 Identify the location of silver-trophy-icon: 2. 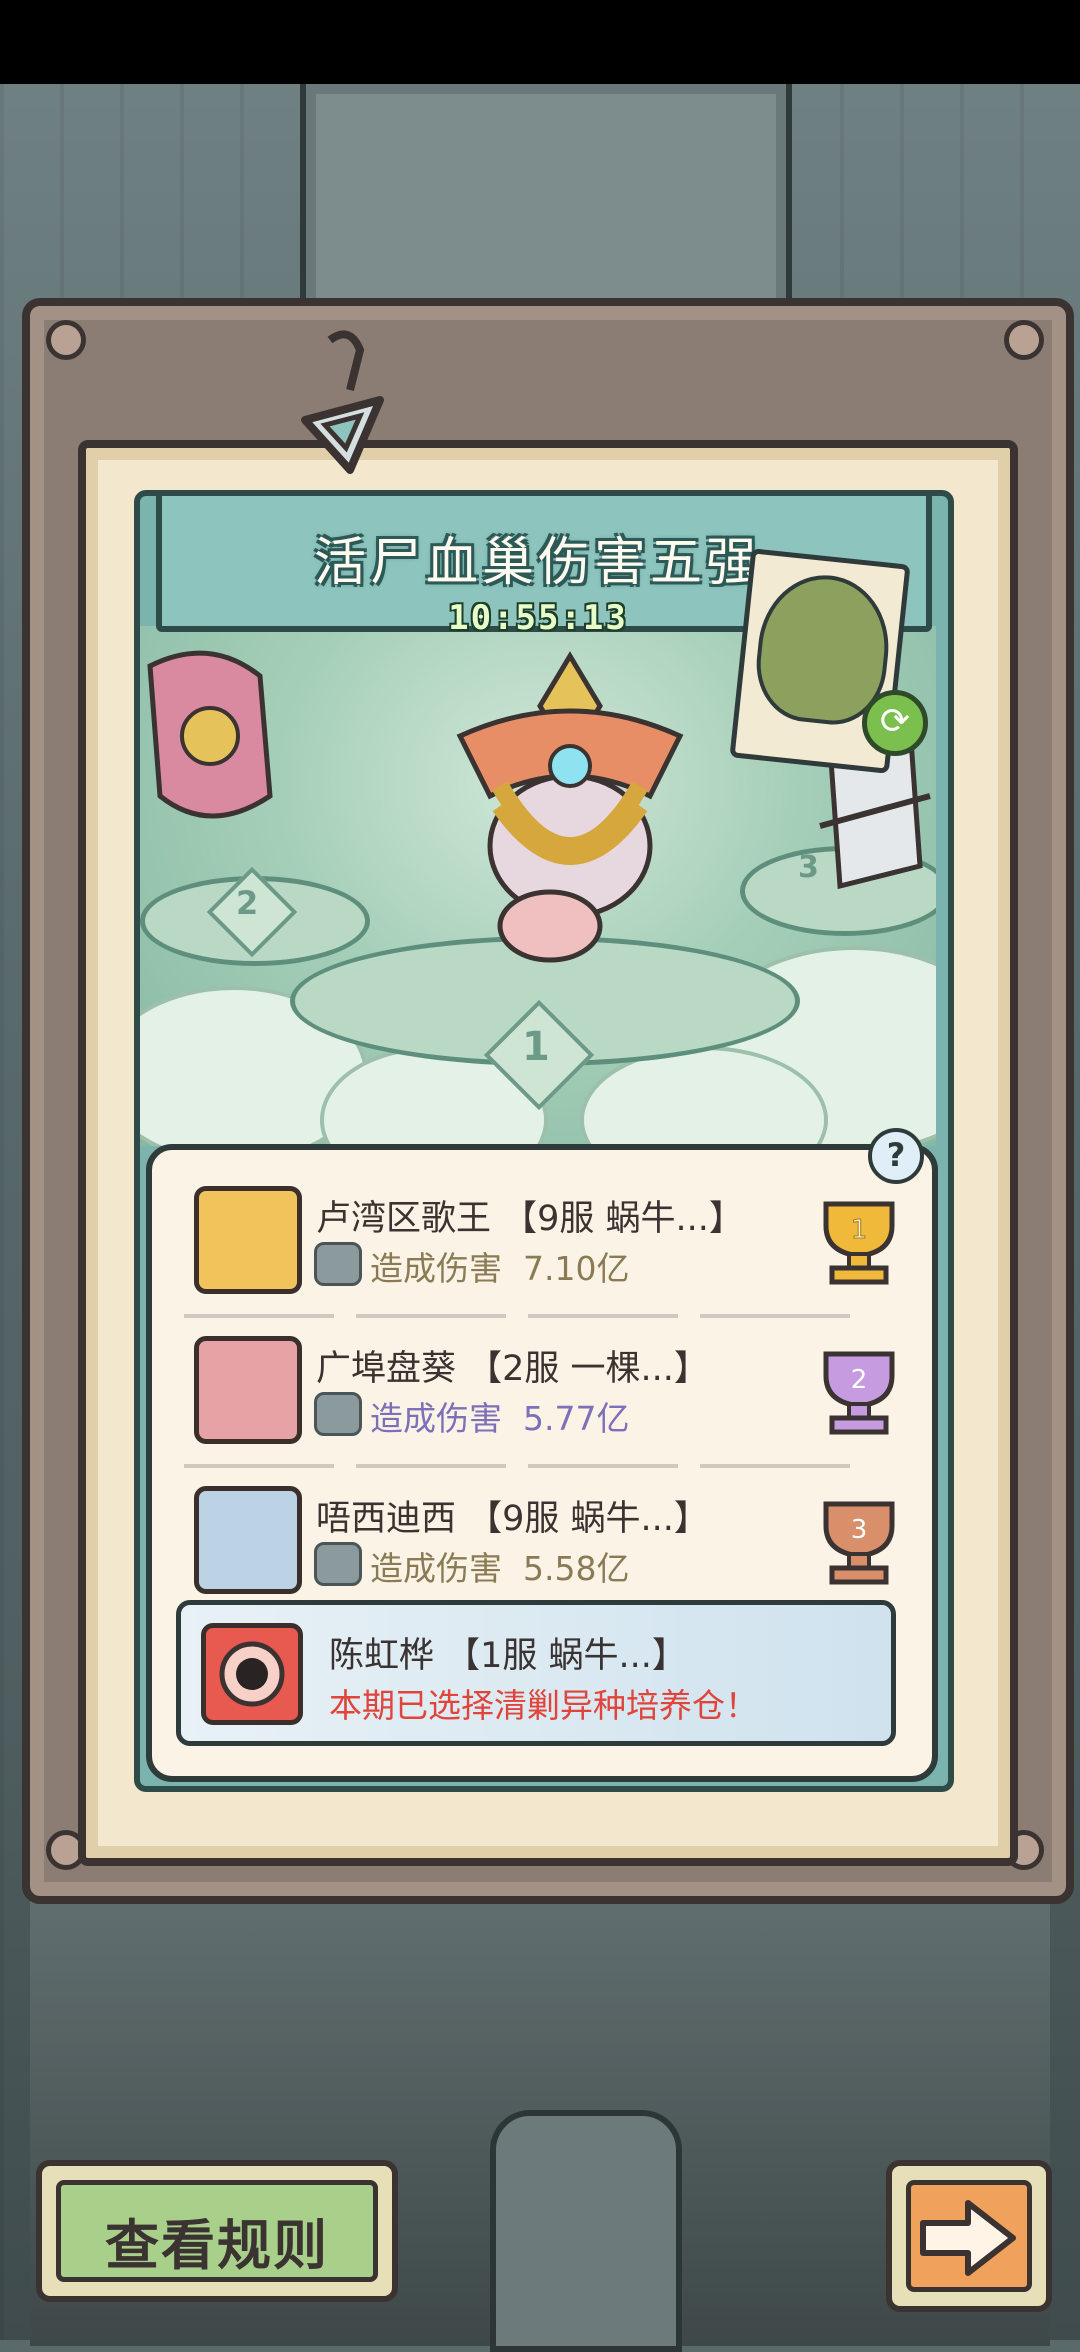
(859, 1393).